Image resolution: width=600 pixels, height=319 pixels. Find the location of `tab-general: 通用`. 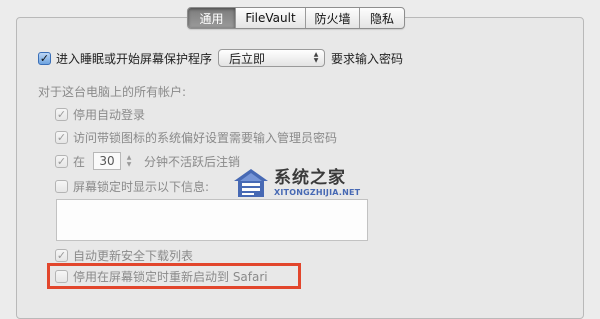

tab-general: 通用 is located at coordinates (211, 18).